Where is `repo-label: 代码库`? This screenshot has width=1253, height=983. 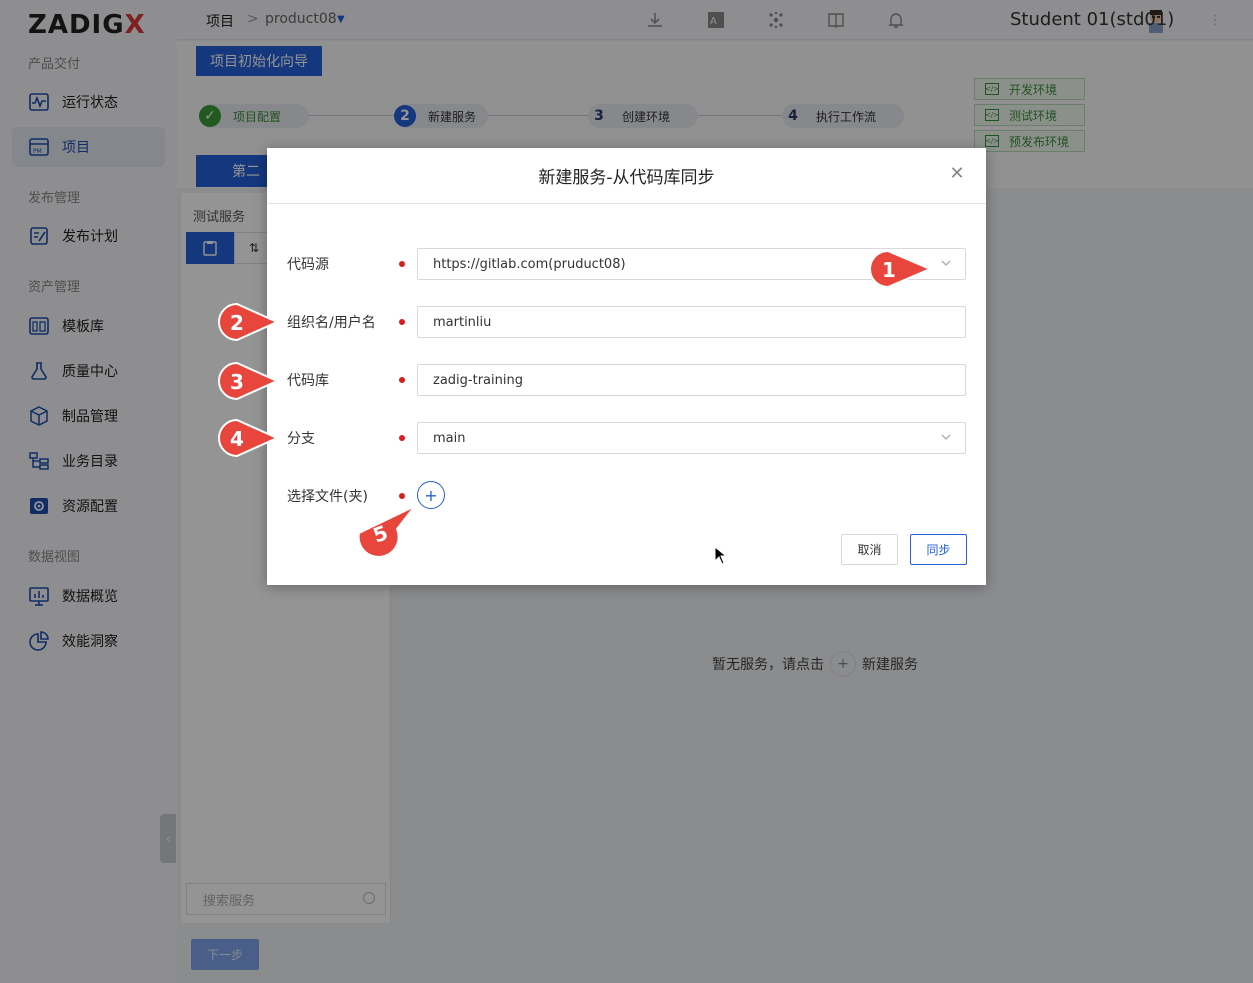 repo-label: 代码库 is located at coordinates (308, 381).